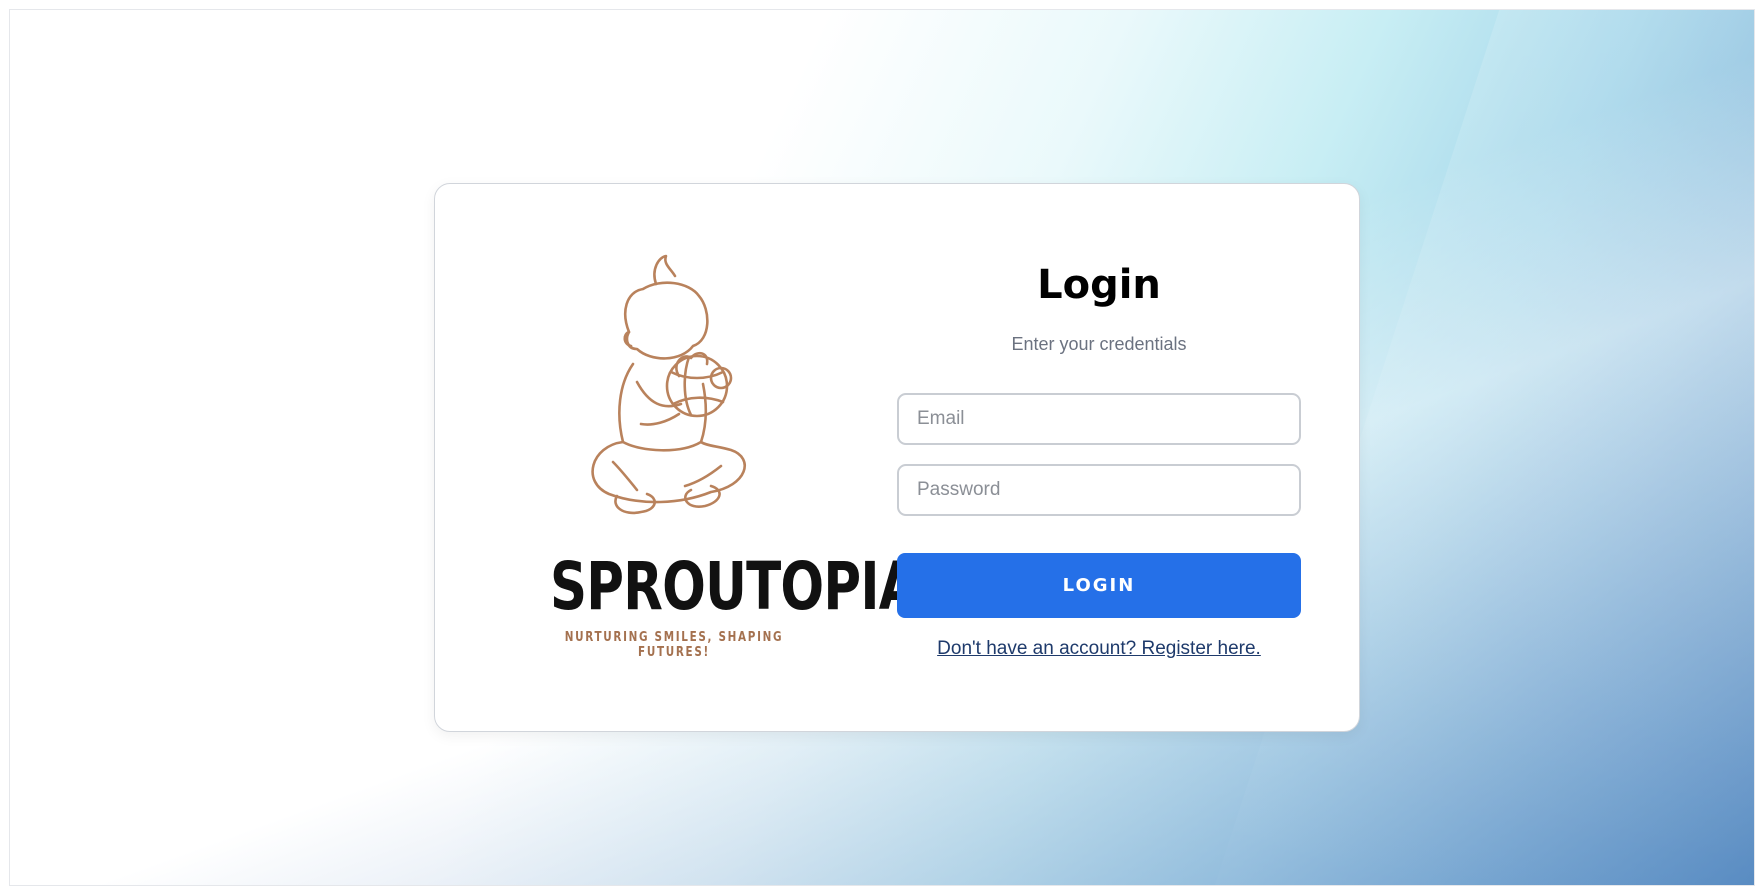 Image resolution: width=1755 pixels, height=896 pixels. What do you see at coordinates (1099, 649) in the screenshot?
I see `register-link: Don't have an account? Register here.` at bounding box center [1099, 649].